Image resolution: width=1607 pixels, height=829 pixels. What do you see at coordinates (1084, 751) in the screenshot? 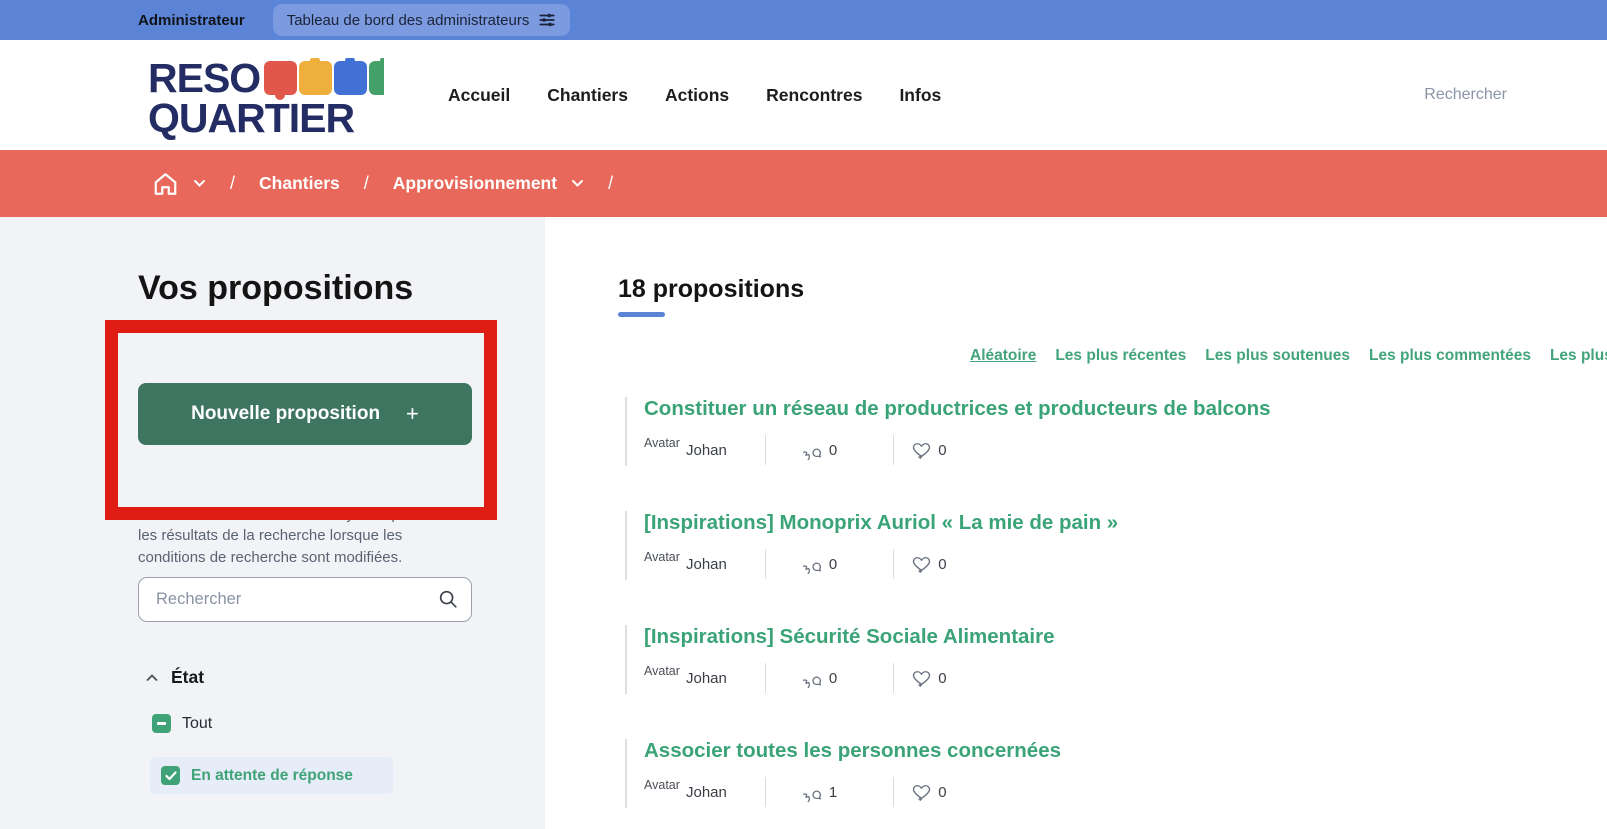
I see `proposition-title-link: Associer toutes les personnes concernées` at bounding box center [1084, 751].